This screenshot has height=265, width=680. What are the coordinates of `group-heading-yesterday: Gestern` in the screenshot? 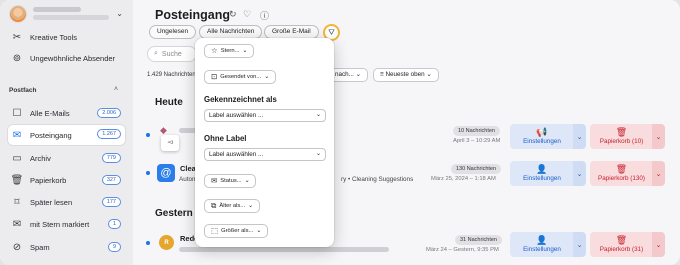 It's located at (174, 213).